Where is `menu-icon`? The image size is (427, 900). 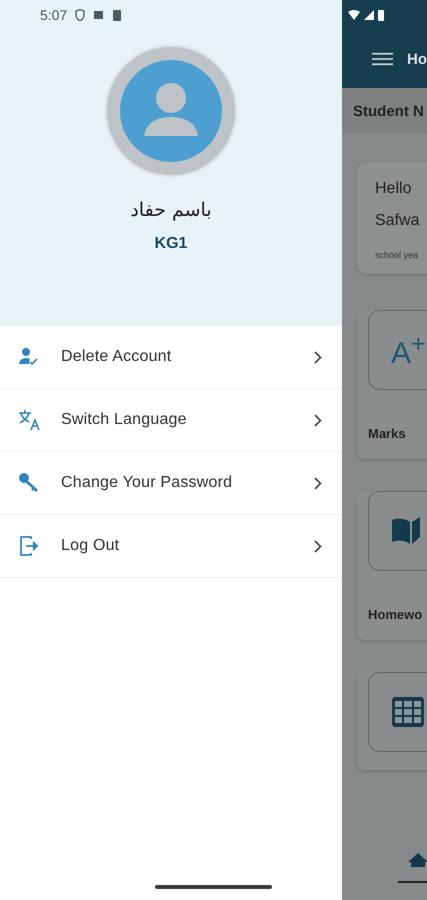
menu-icon is located at coordinates (382, 59).